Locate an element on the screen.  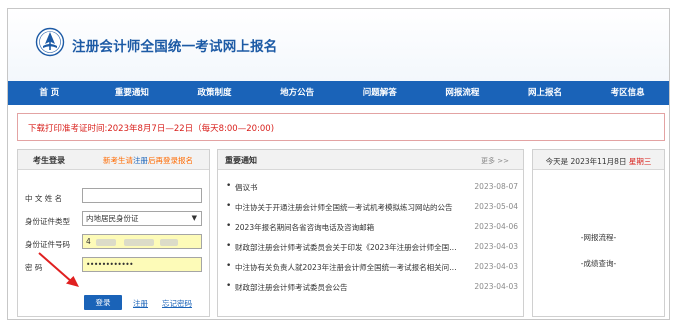
name-label: 中 文 姓 名 is located at coordinates (44, 198).